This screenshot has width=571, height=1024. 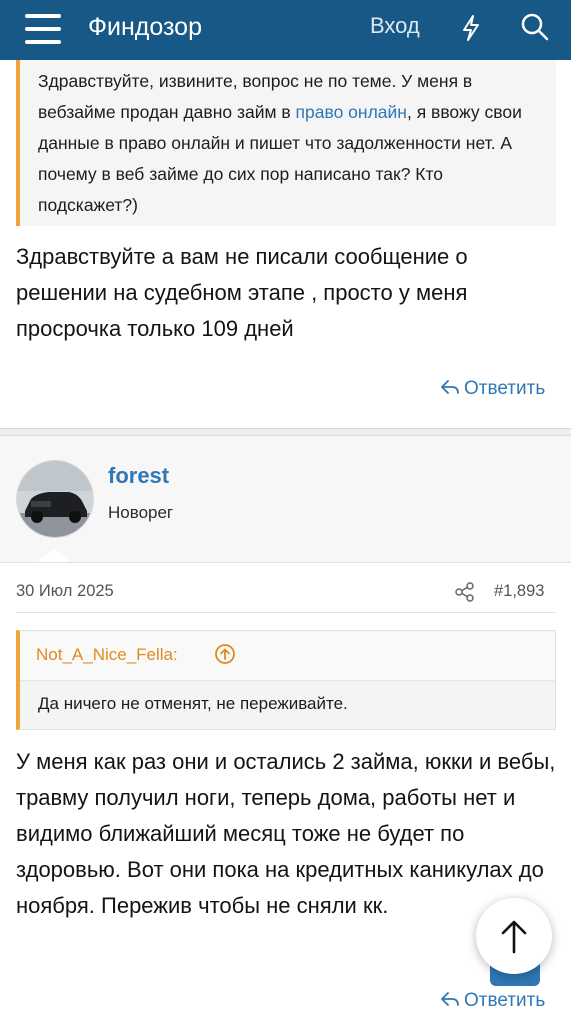 What do you see at coordinates (465, 592) in the screenshot?
I see `share-icon` at bounding box center [465, 592].